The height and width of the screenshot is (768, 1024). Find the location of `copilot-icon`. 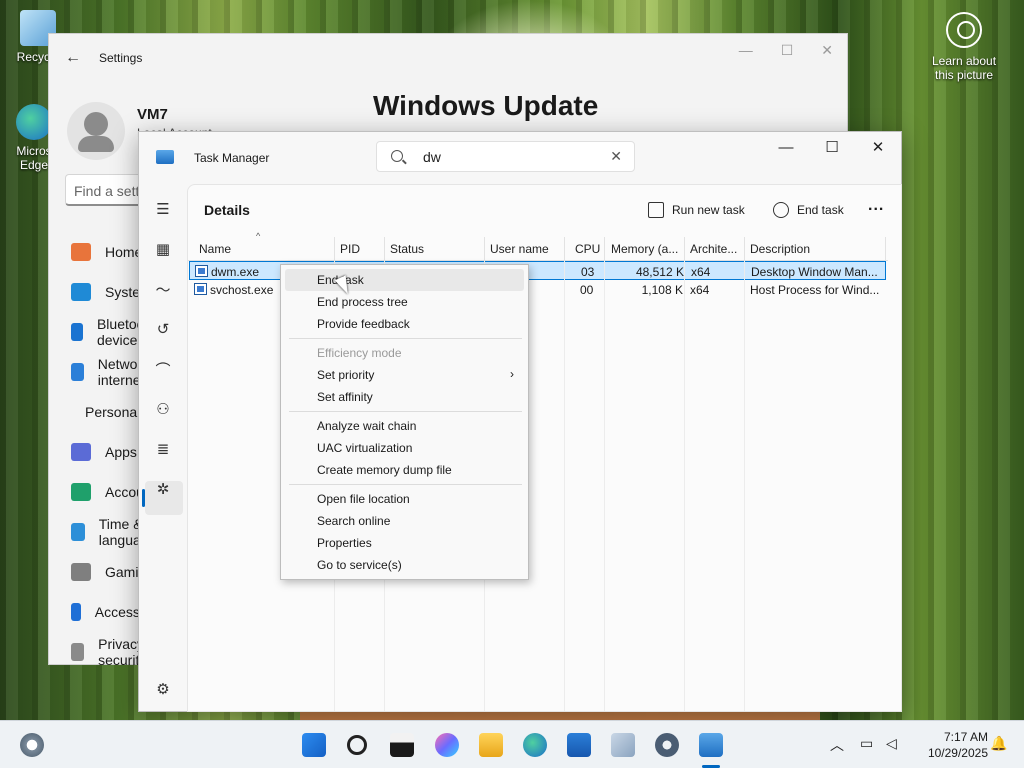

copilot-icon is located at coordinates (447, 745).